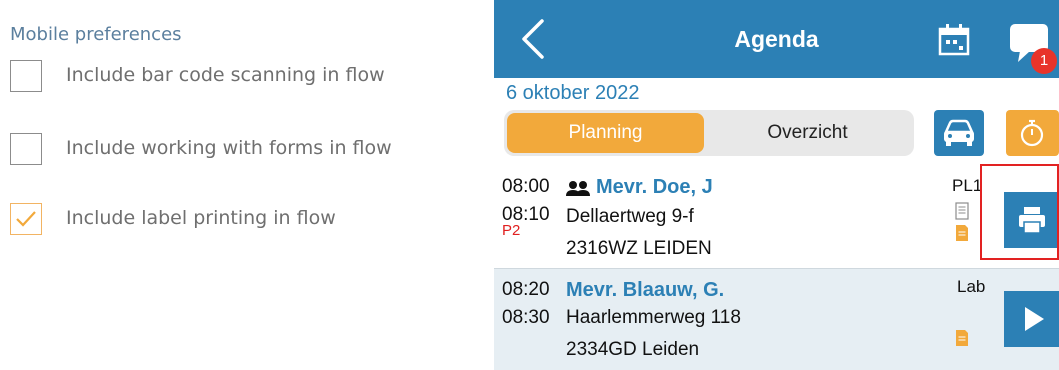 The height and width of the screenshot is (370, 1059). Describe the element at coordinates (954, 39) in the screenshot. I see `calendar-icon` at that location.